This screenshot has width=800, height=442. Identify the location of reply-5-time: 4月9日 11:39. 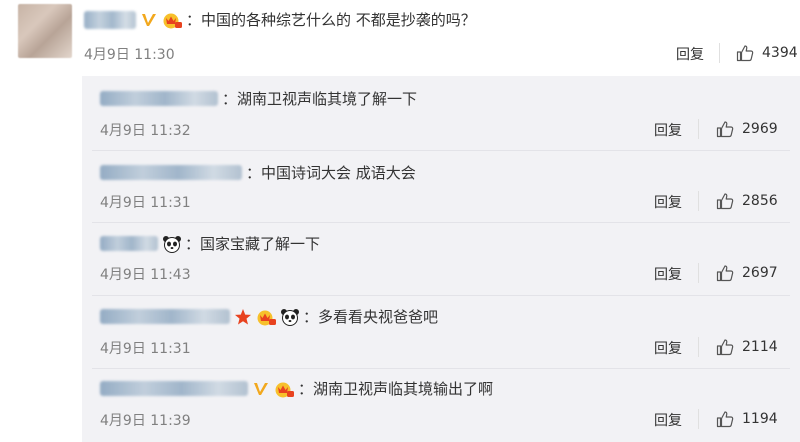
(145, 421).